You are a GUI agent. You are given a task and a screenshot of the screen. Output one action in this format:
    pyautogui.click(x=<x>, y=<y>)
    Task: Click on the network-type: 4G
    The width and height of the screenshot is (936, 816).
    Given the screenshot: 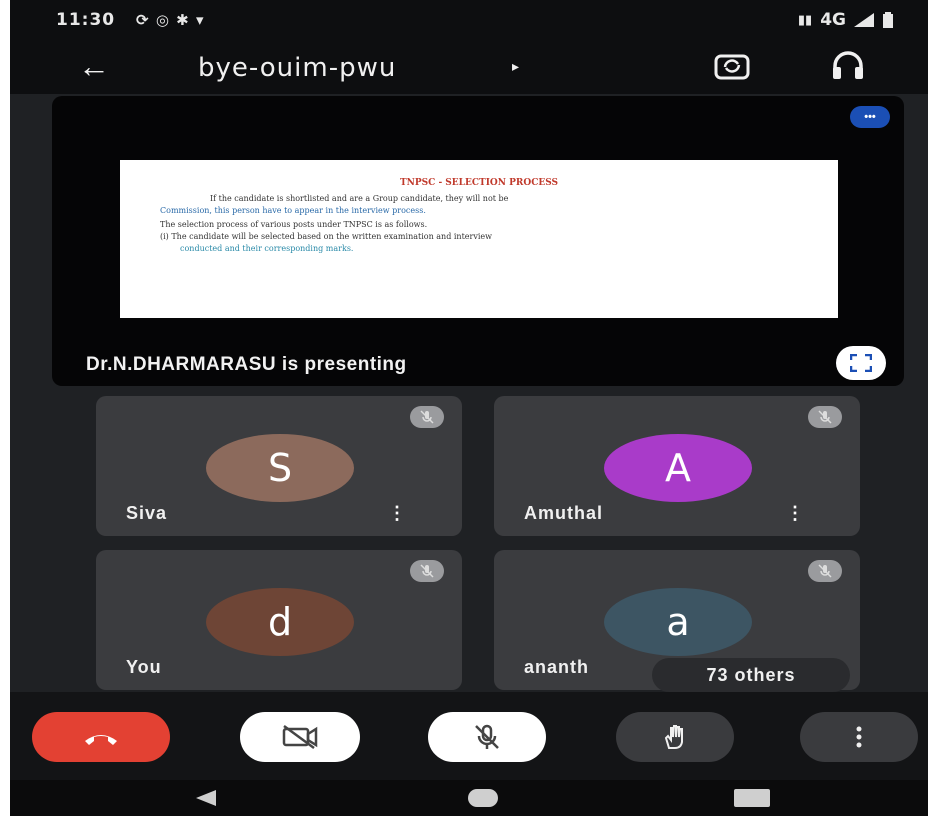 What is the action you would take?
    pyautogui.click(x=833, y=20)
    